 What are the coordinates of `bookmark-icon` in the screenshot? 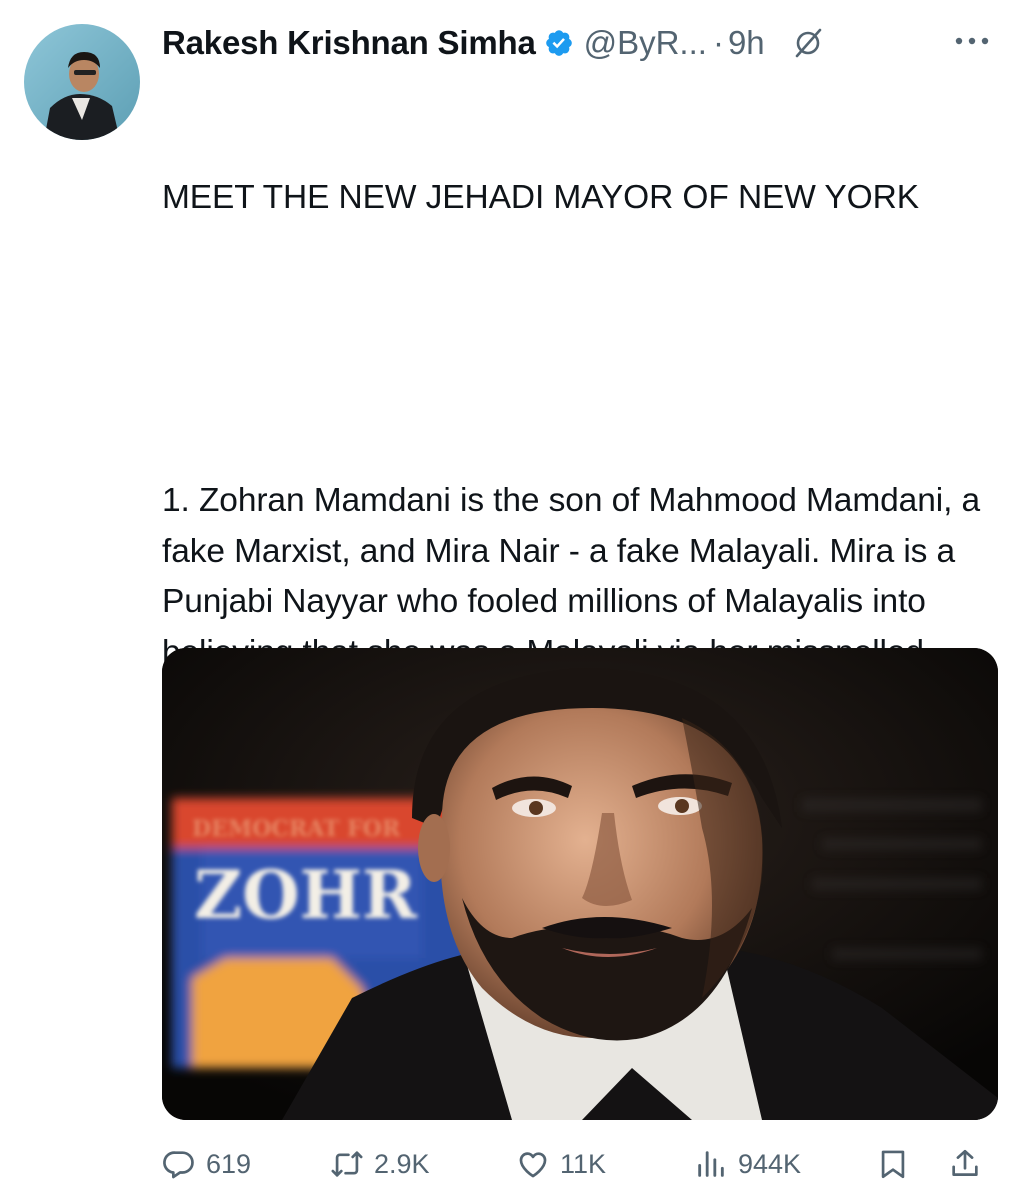 It's located at (893, 1164).